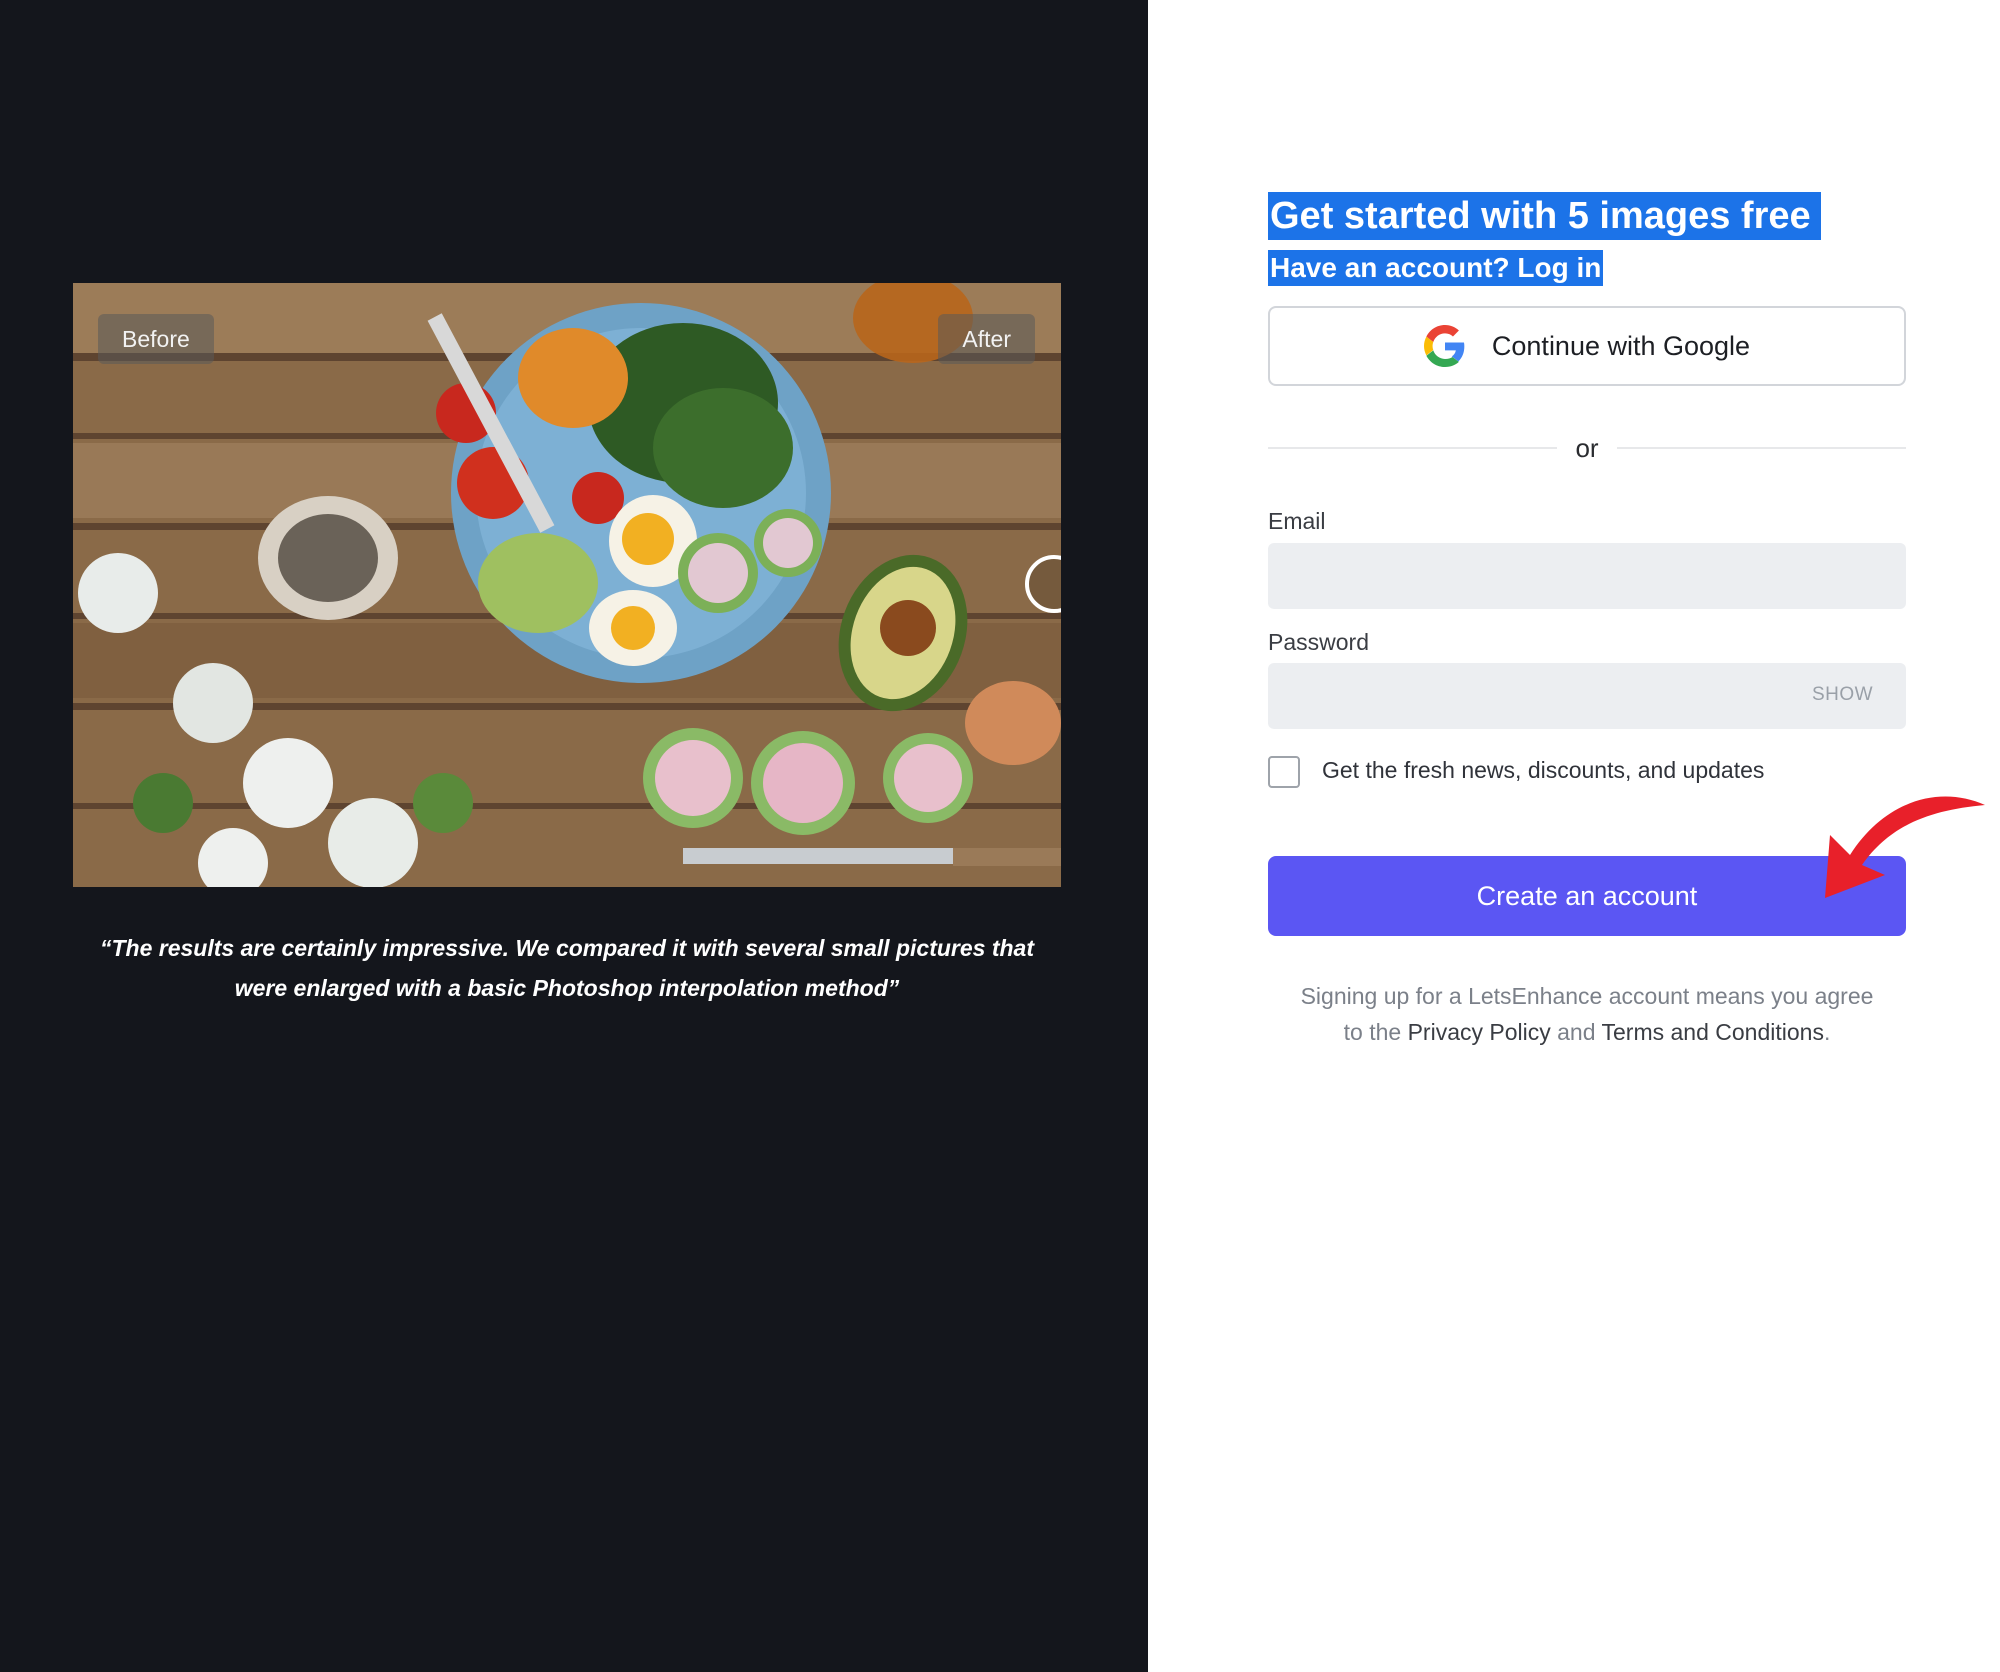 Image resolution: width=2000 pixels, height=1672 pixels. I want to click on page-title: Get started with 5 images free, so click(1544, 216).